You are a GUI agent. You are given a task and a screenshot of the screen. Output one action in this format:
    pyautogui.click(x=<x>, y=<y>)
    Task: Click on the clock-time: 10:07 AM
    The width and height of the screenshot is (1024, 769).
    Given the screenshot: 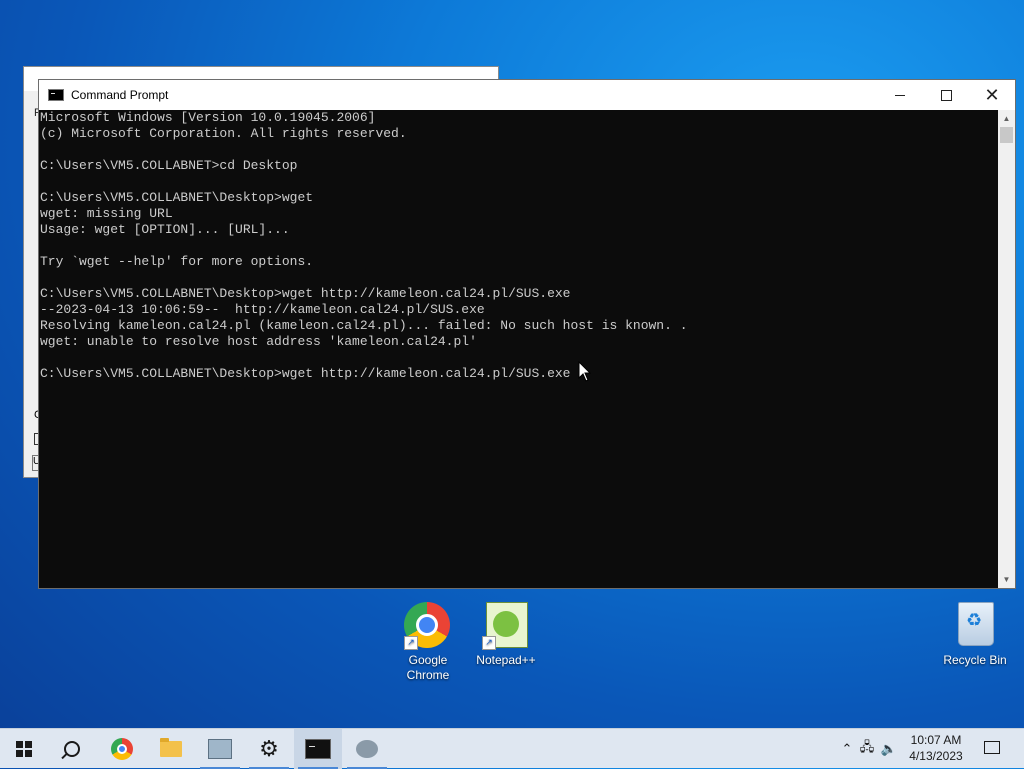 What is the action you would take?
    pyautogui.click(x=936, y=740)
    